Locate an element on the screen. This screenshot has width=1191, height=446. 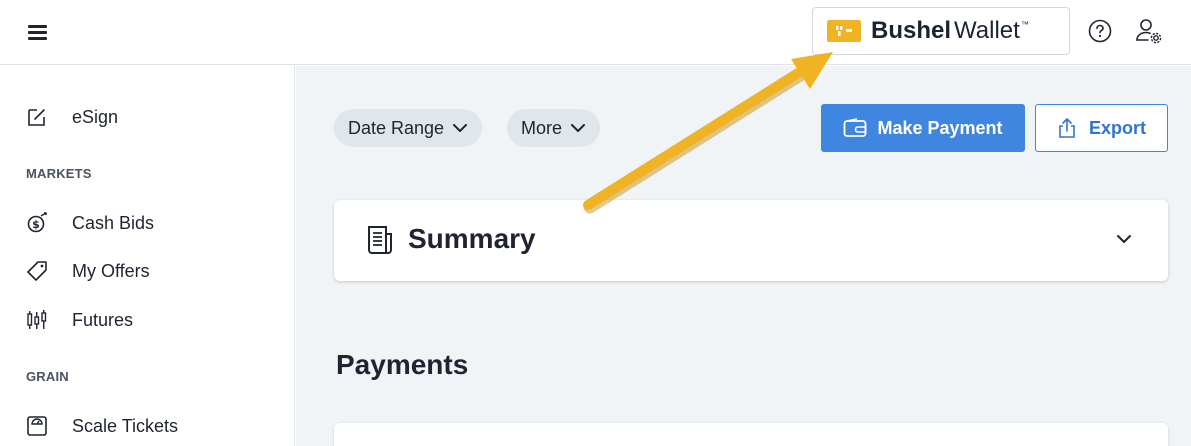
trademark-mark: ™ is located at coordinates (1024, 24).